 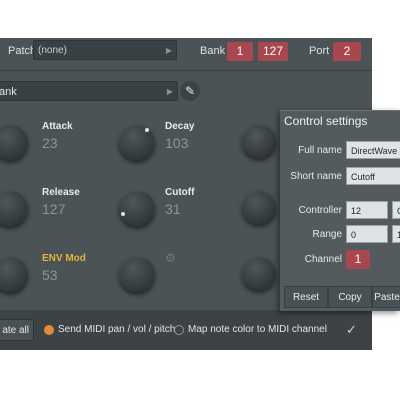 What do you see at coordinates (320, 210) in the screenshot?
I see `controller-label: Controller` at bounding box center [320, 210].